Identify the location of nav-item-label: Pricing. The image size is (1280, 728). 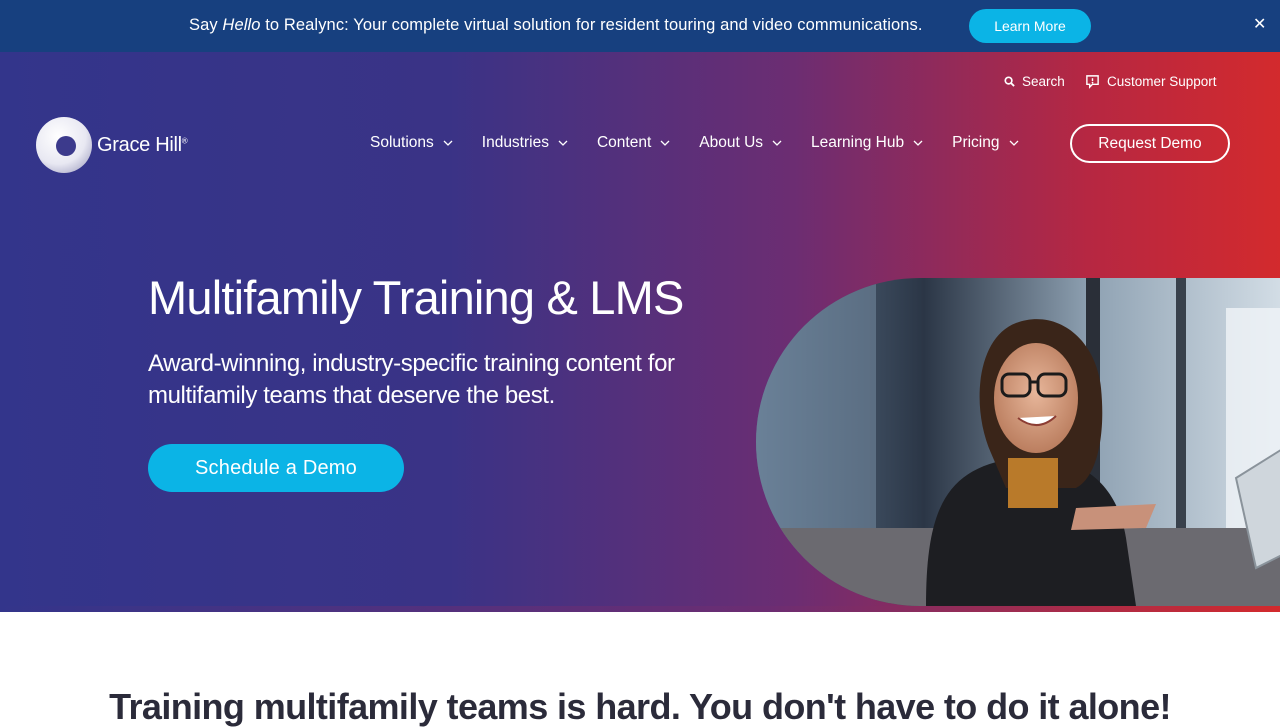
(976, 142).